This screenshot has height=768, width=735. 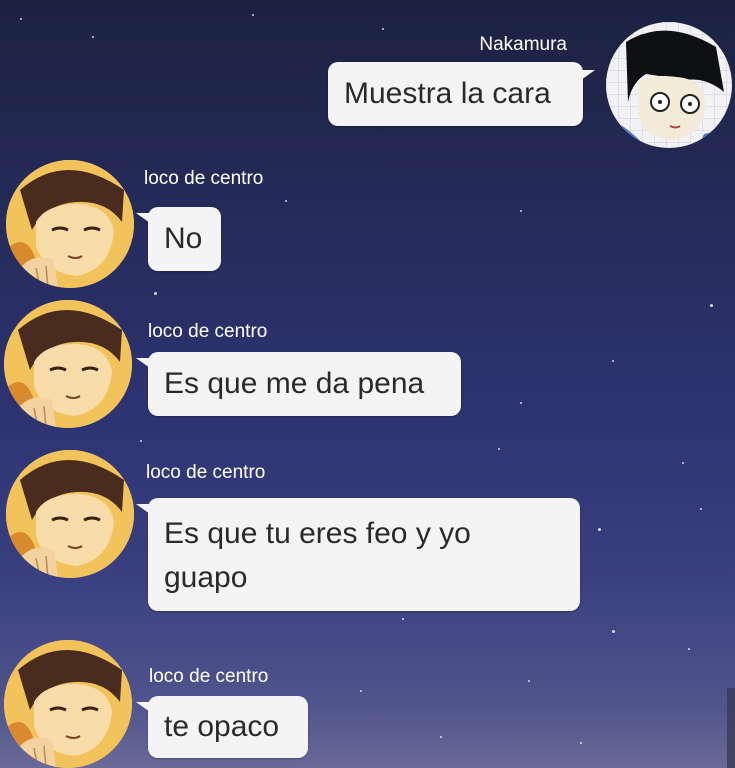 What do you see at coordinates (669, 85) in the screenshot?
I see `nakamura-avatar-icon` at bounding box center [669, 85].